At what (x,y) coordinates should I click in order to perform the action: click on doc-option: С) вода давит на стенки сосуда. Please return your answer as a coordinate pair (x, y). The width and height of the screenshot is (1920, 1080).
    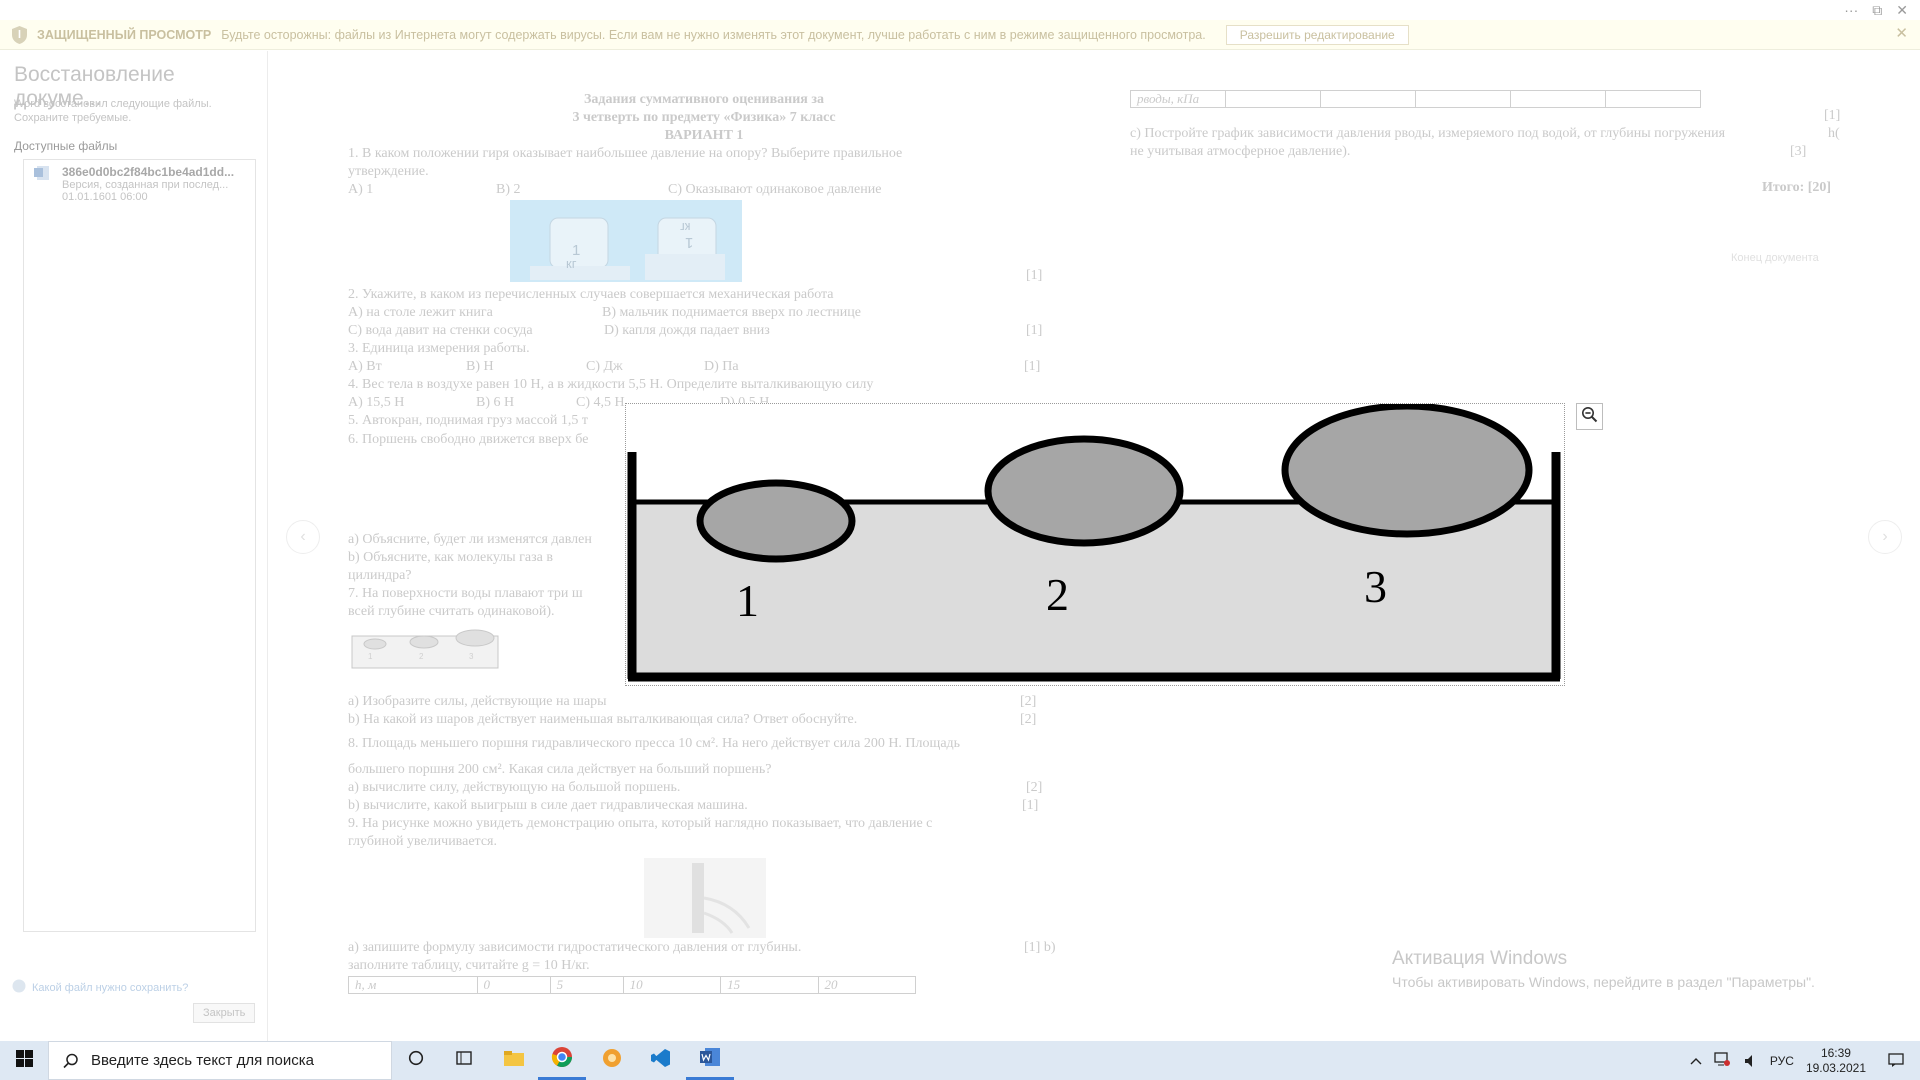
    Looking at the image, I should click on (440, 330).